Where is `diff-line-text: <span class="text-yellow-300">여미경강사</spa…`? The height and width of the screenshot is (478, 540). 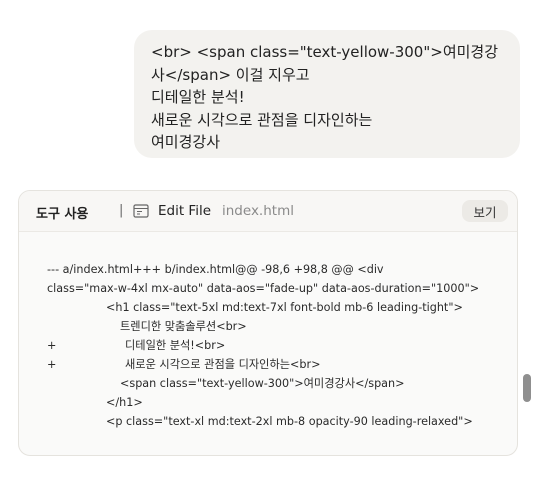
diff-line-text: <span class="text-yellow-300">여미경강사</spa… is located at coordinates (262, 383).